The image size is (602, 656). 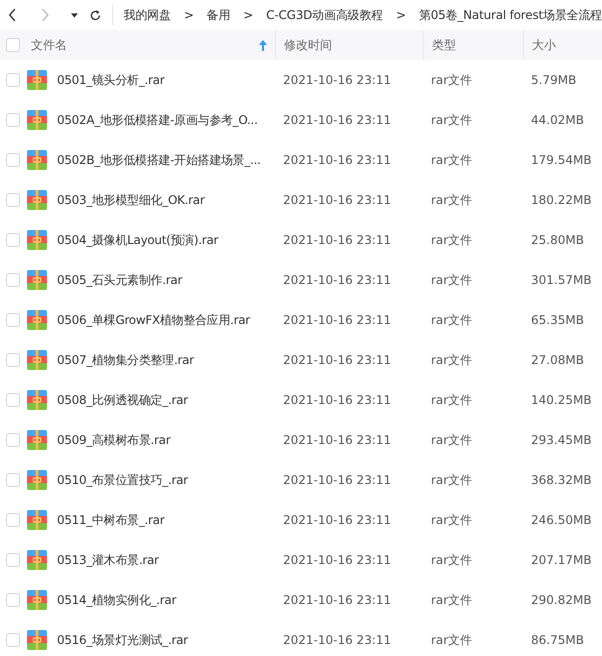 What do you see at coordinates (12, 15) in the screenshot?
I see `back-icon` at bounding box center [12, 15].